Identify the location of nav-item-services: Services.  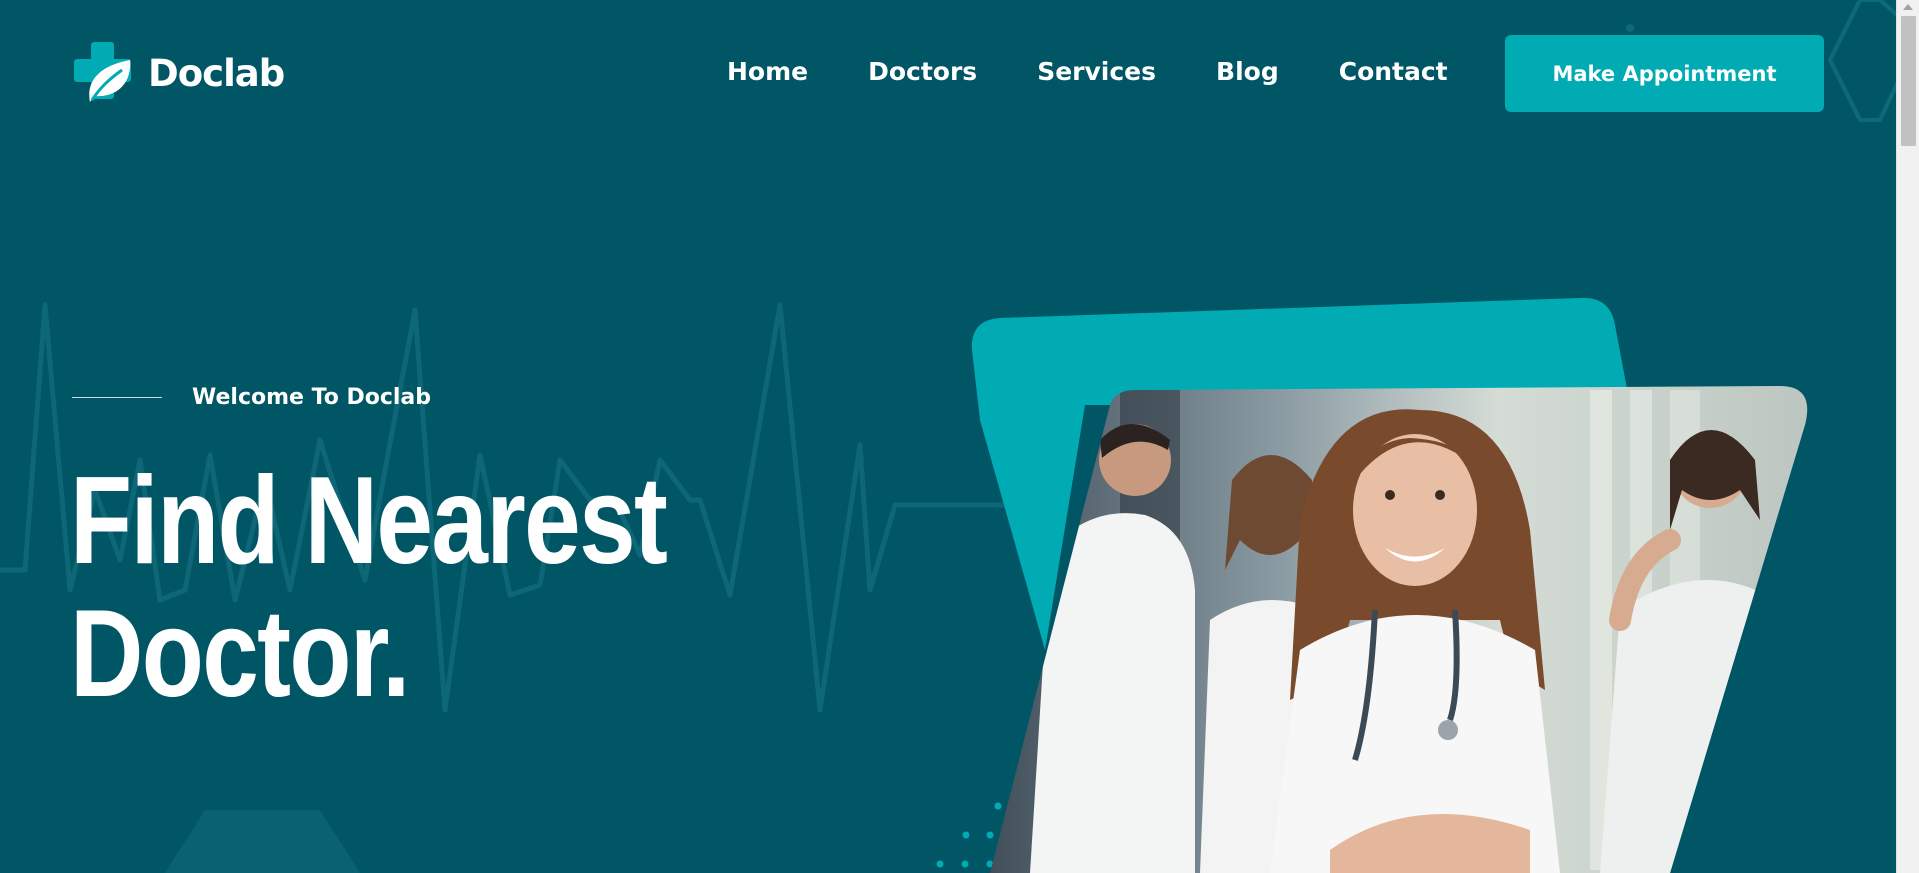
(1096, 72).